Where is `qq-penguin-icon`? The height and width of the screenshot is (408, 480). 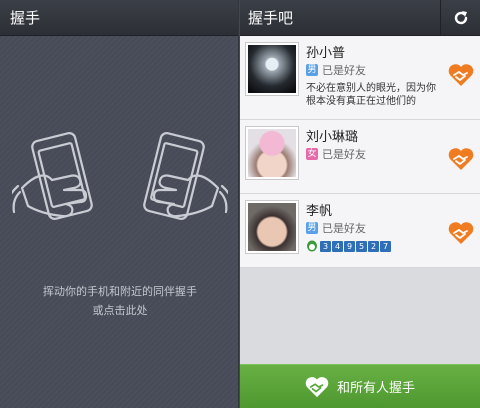
qq-penguin-icon is located at coordinates (312, 246).